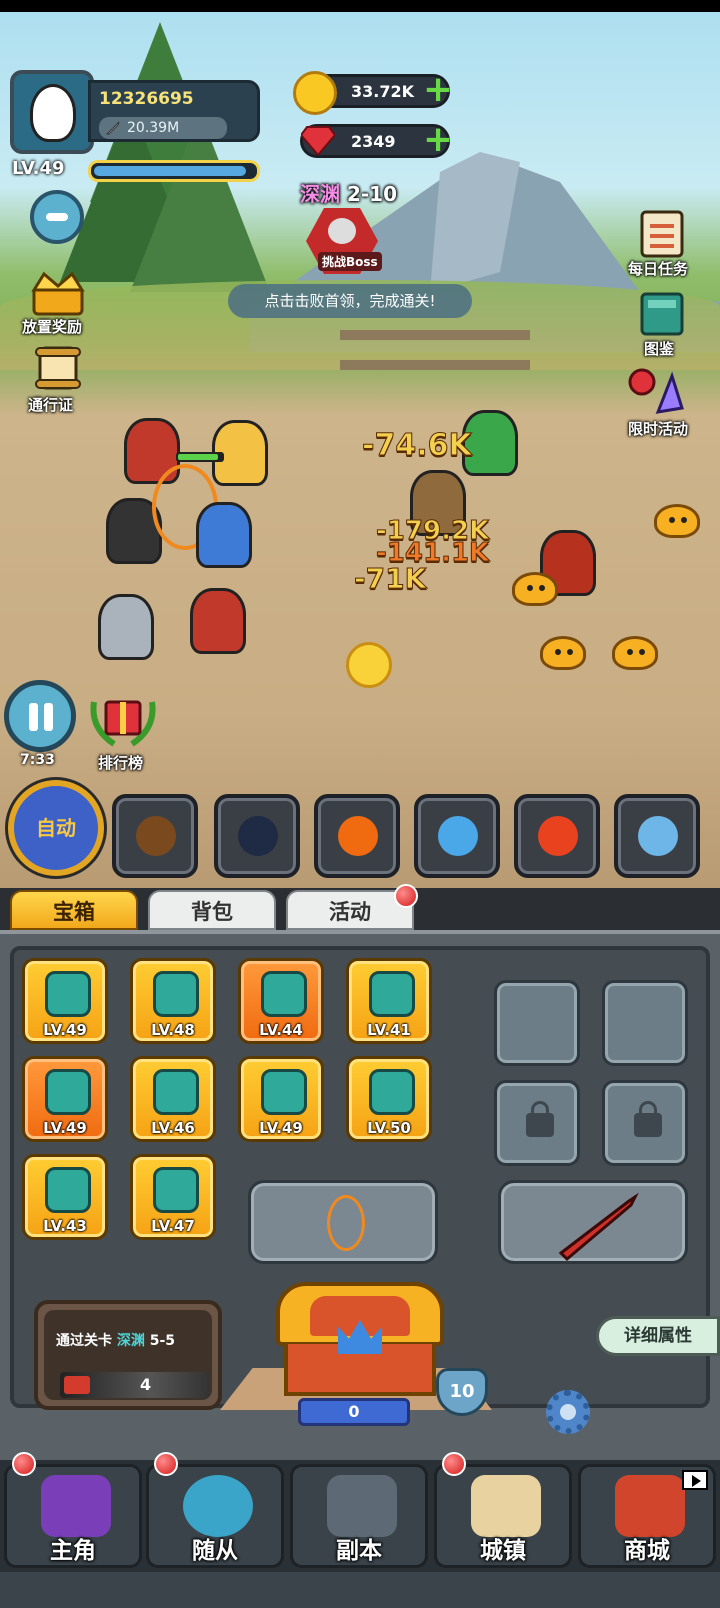  I want to click on crossbow-icon, so click(284, 1092).